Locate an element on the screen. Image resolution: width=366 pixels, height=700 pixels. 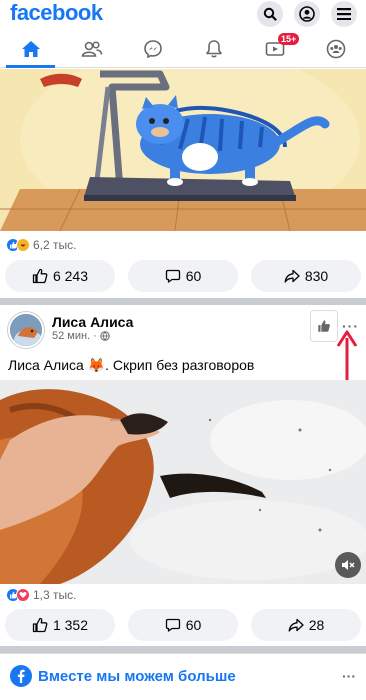
banner-more-options: ··· is located at coordinates (349, 676).